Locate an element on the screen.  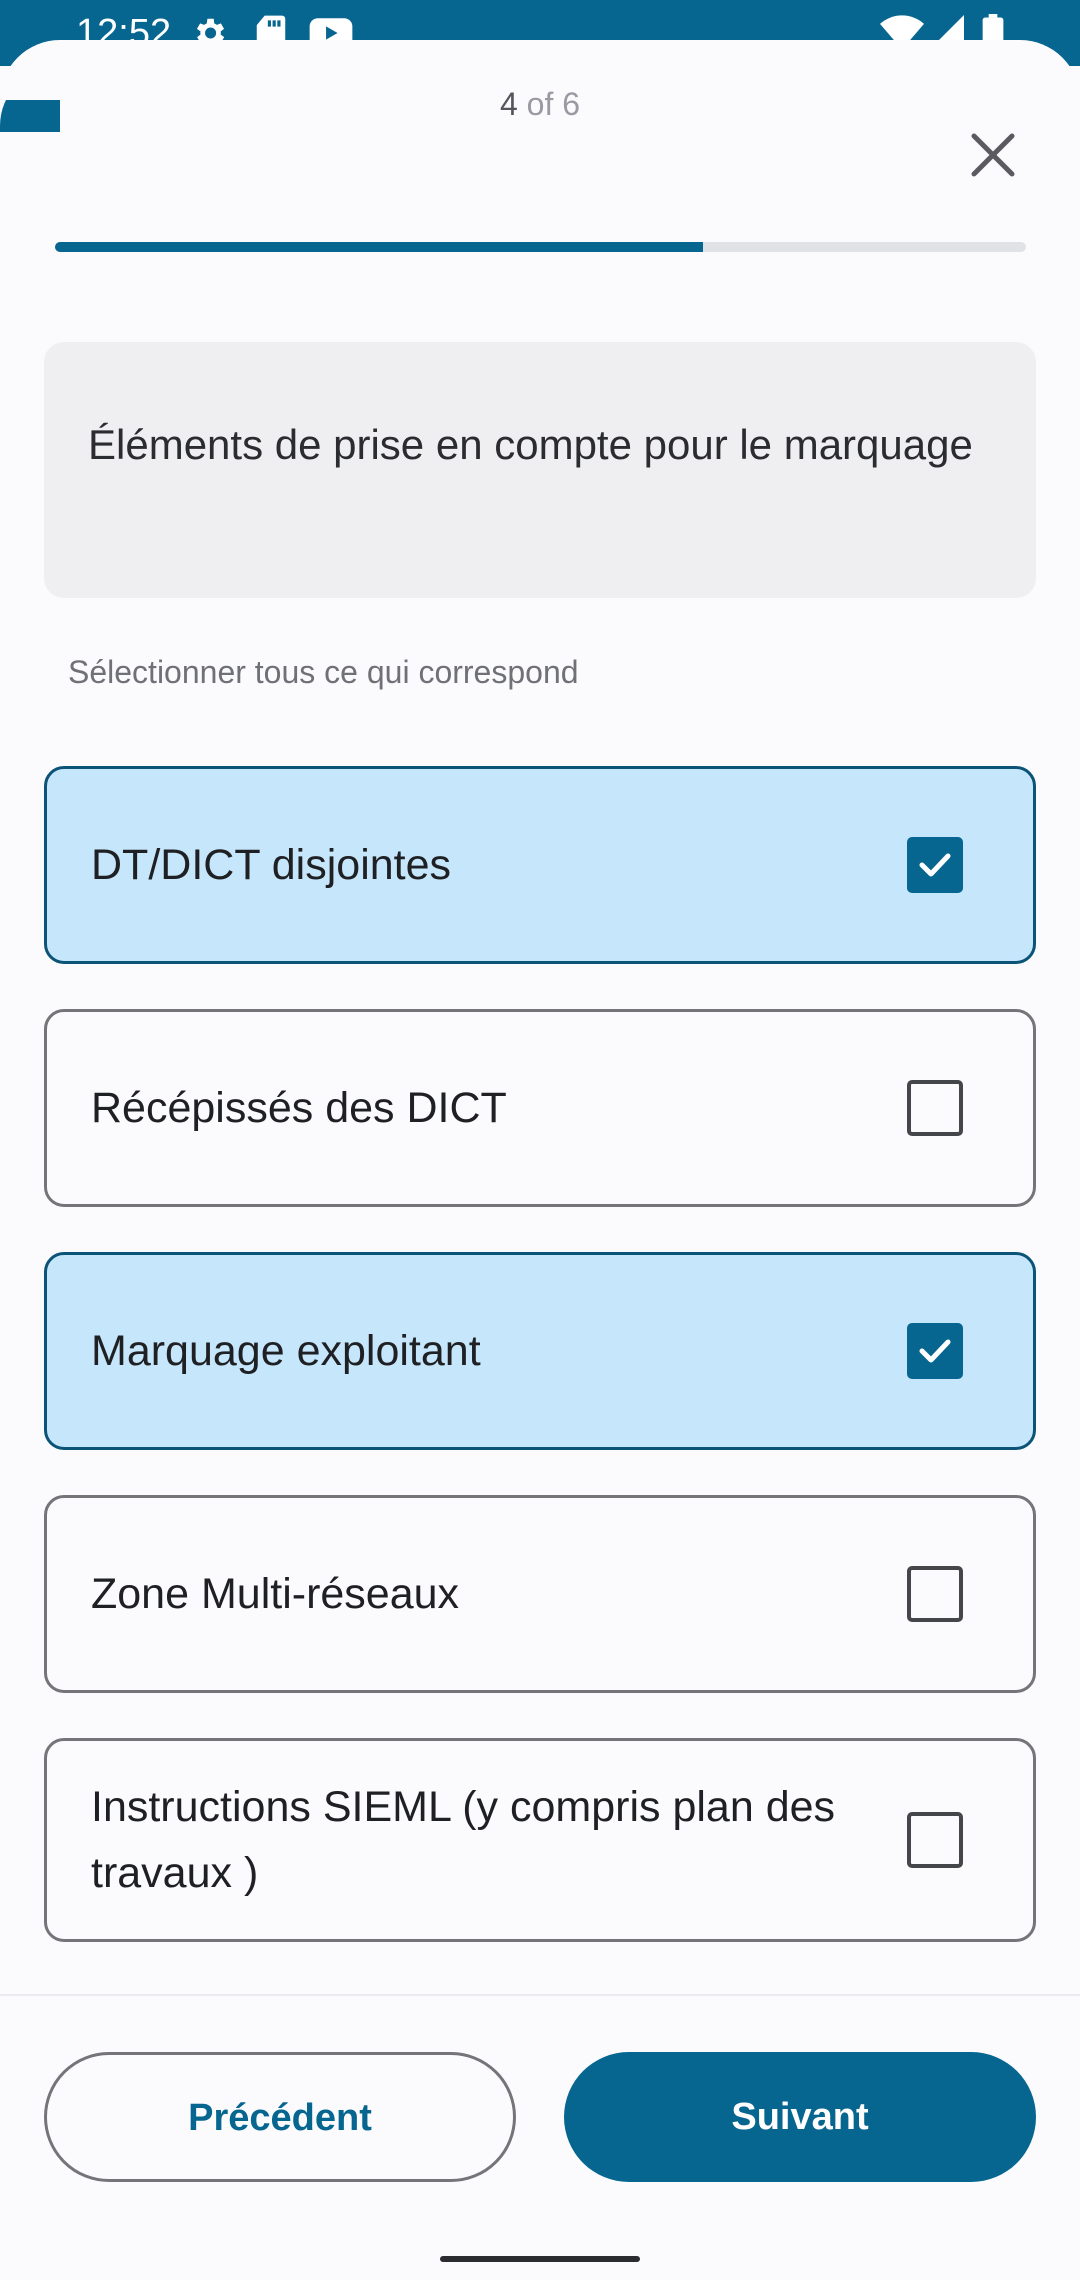
next-button-label: Suivant is located at coordinates (800, 2117).